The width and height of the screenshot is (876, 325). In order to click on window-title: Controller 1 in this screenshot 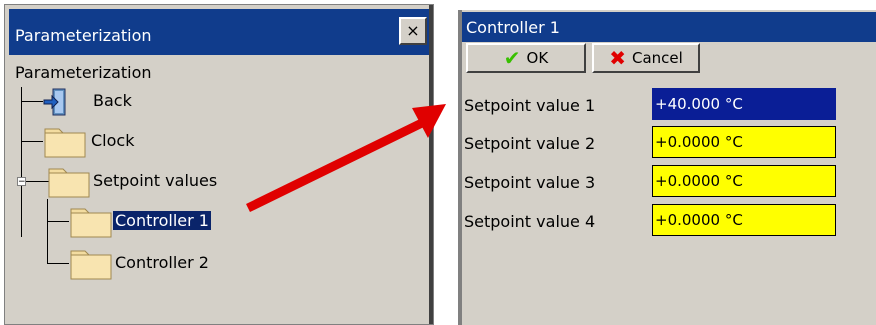, I will do `click(513, 27)`.